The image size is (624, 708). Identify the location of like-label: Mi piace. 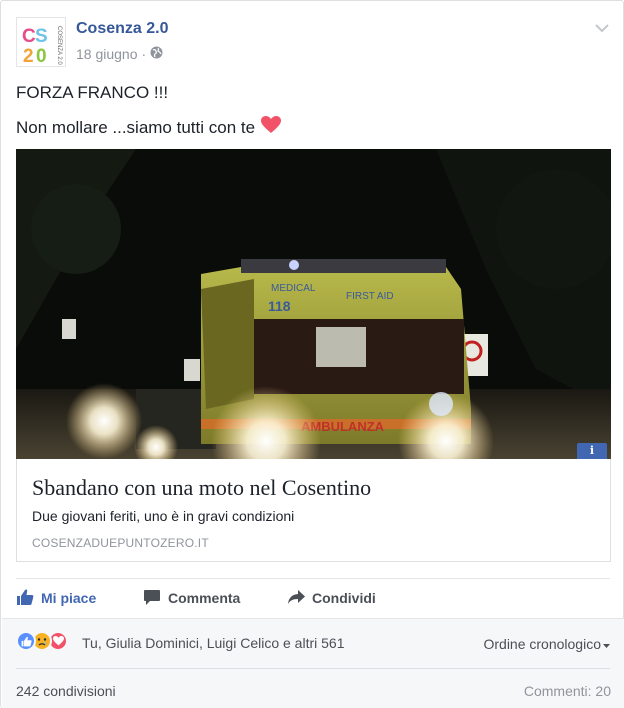
(69, 598).